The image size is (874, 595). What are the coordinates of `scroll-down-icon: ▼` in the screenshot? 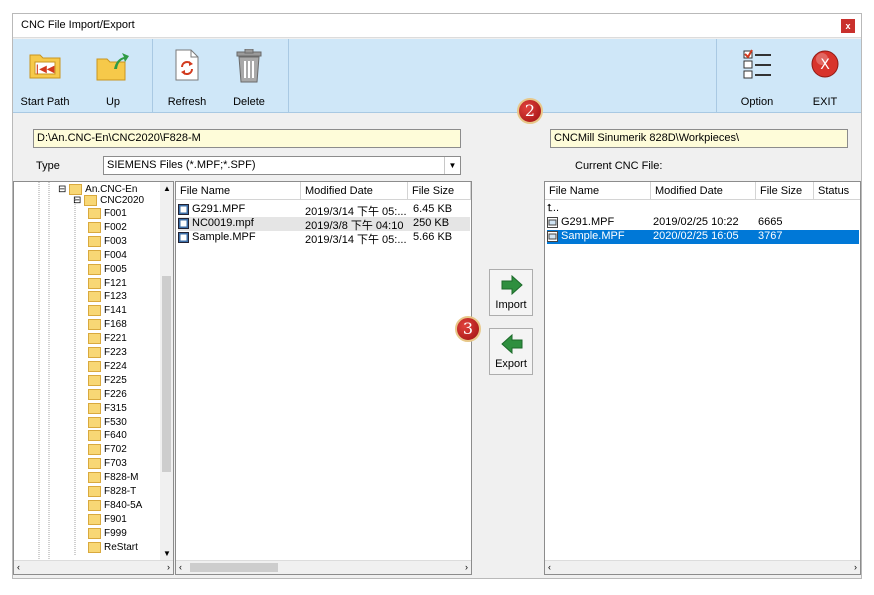 It's located at (167, 553).